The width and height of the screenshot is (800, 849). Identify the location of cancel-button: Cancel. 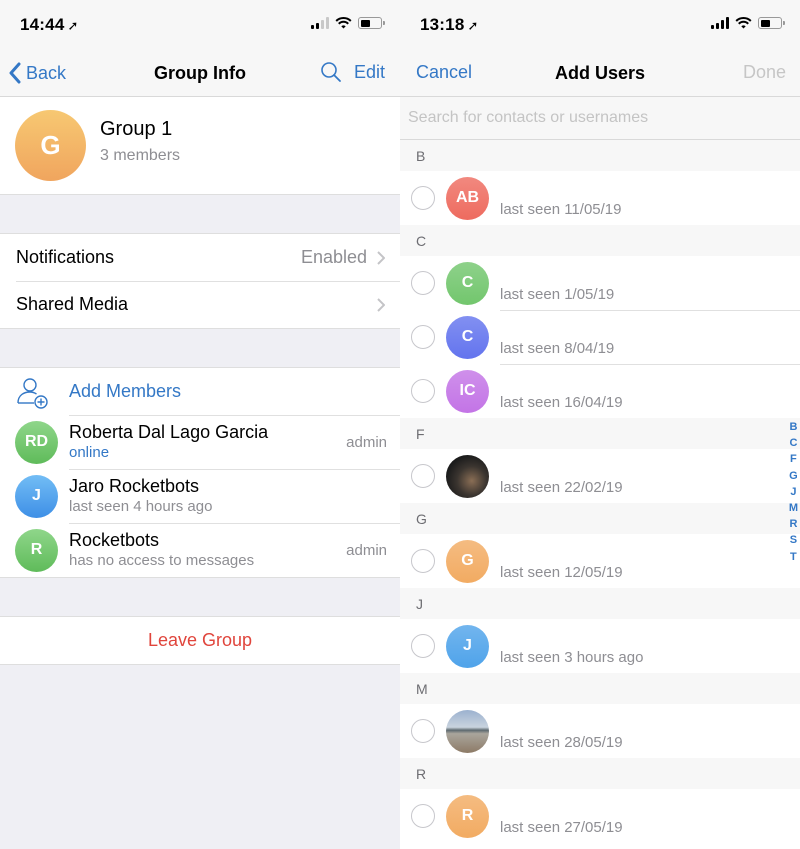
(444, 72).